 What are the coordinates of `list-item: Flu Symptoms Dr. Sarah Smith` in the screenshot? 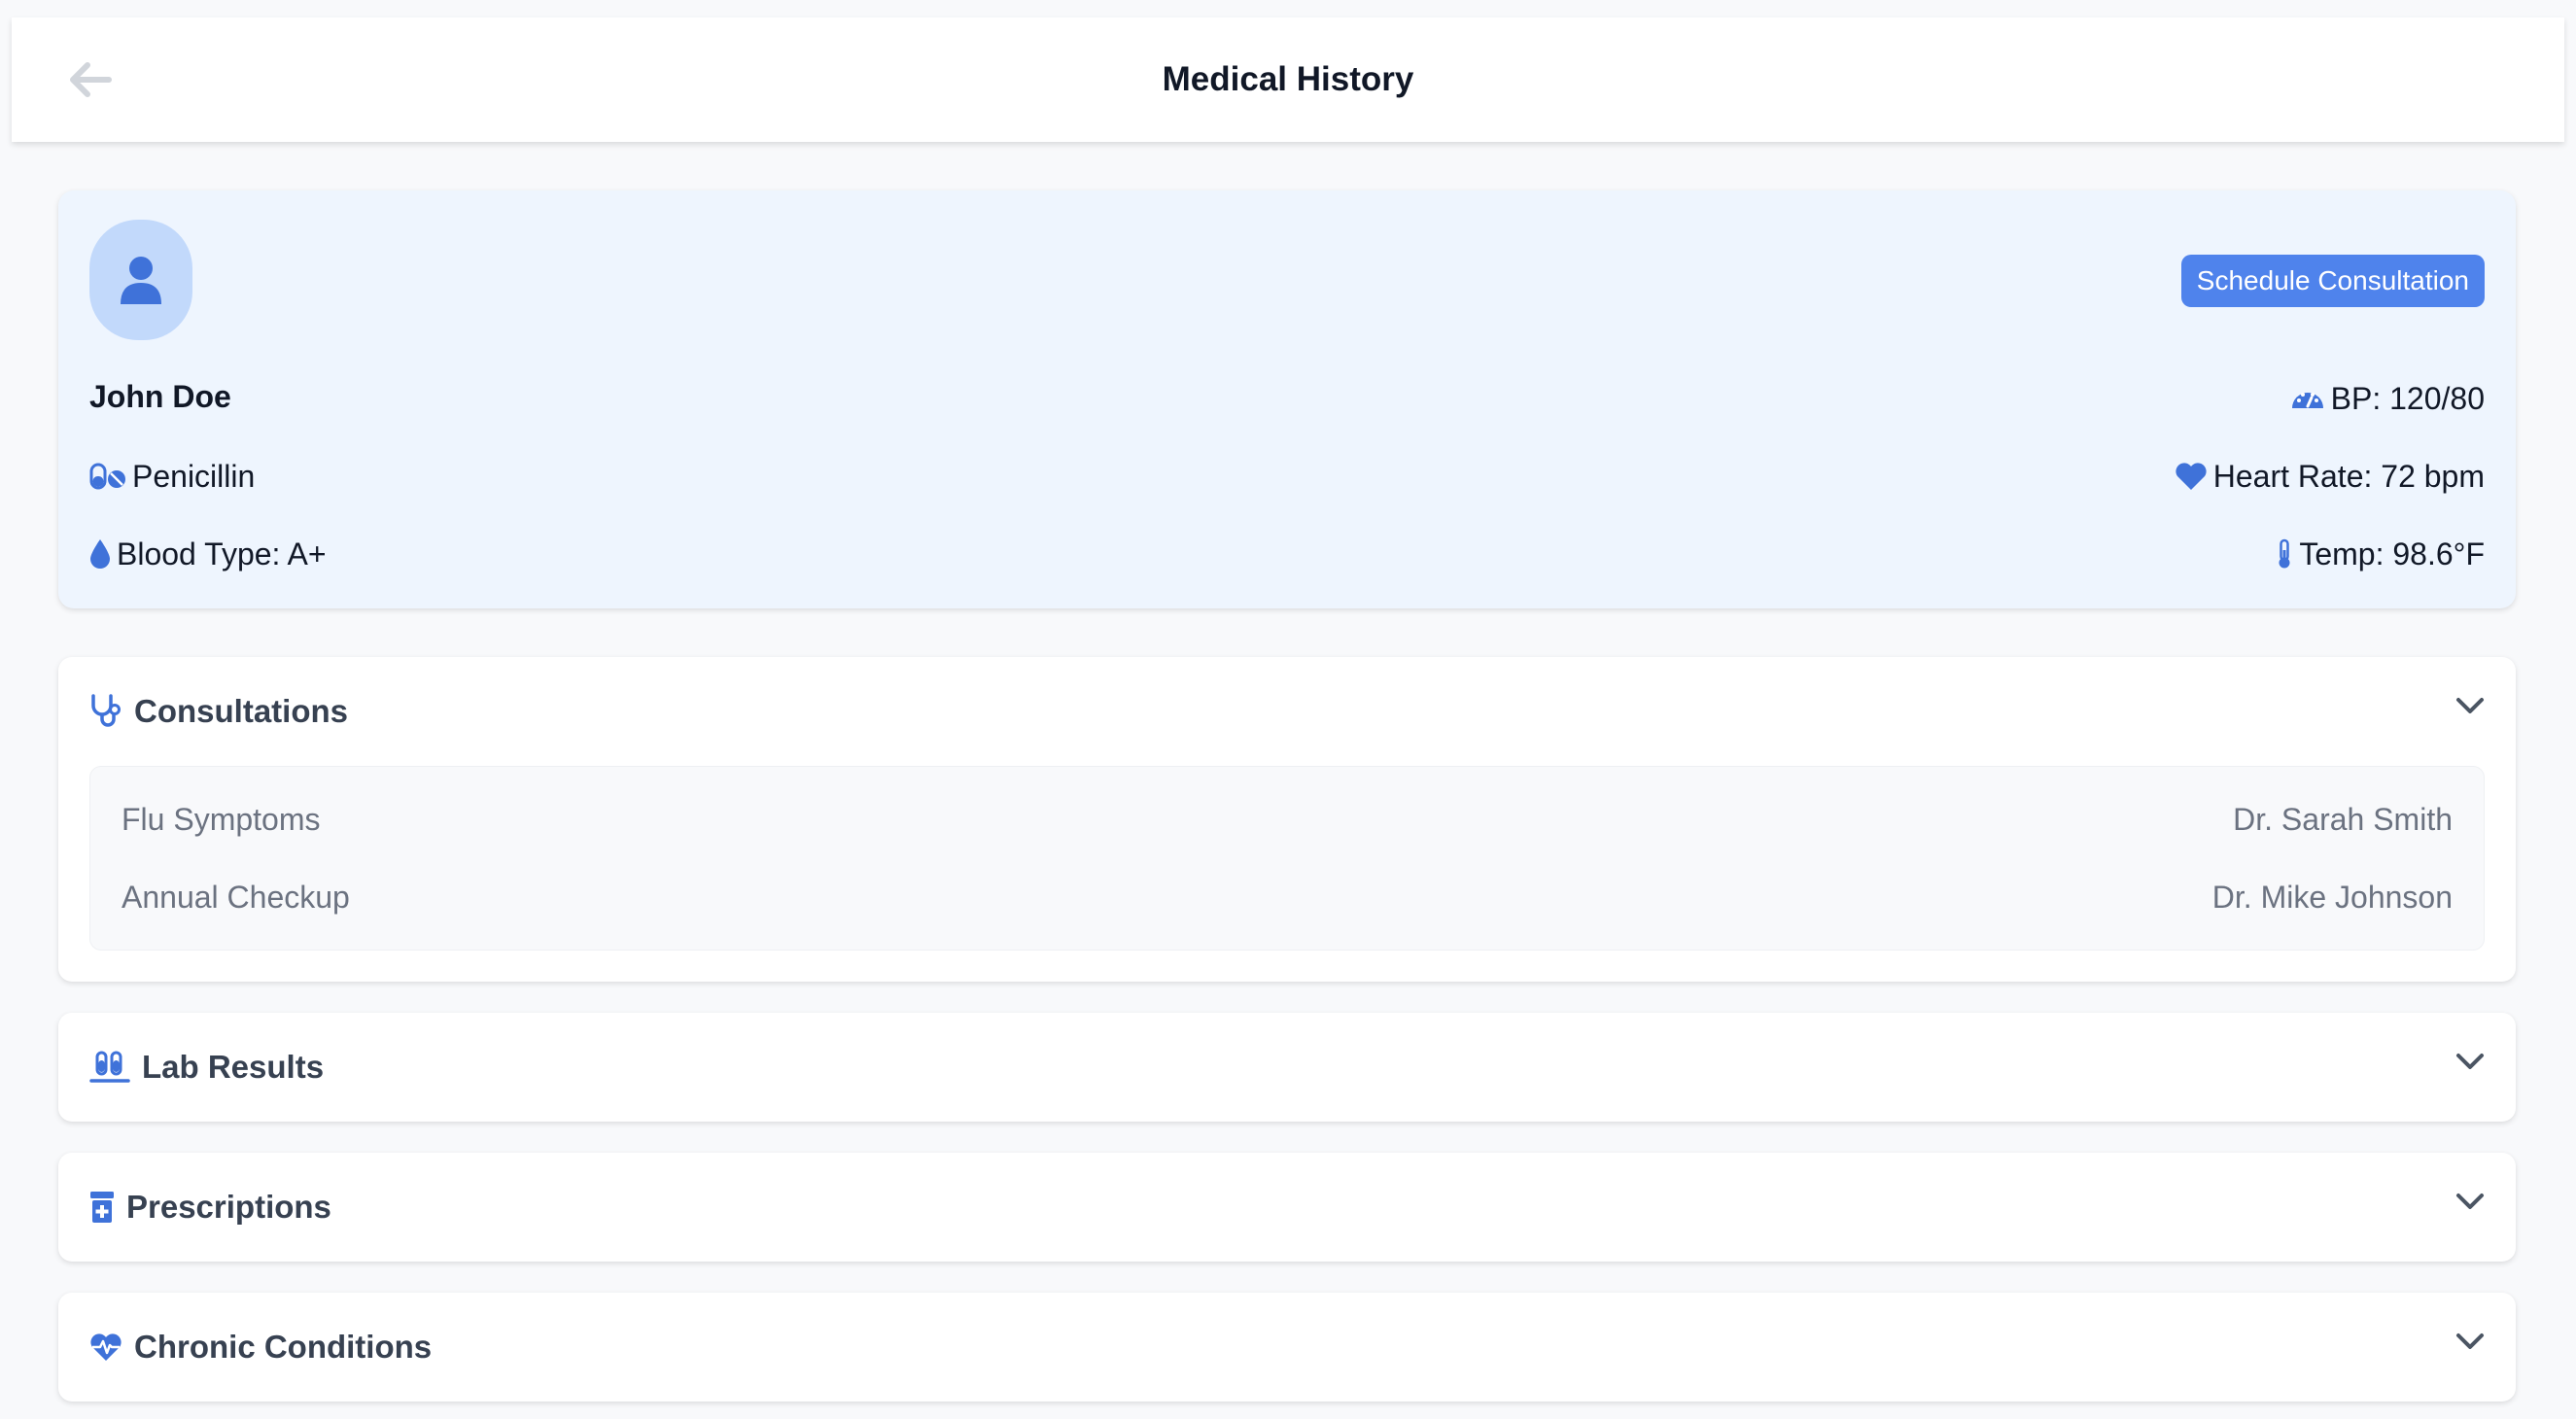 It's located at (1288, 819).